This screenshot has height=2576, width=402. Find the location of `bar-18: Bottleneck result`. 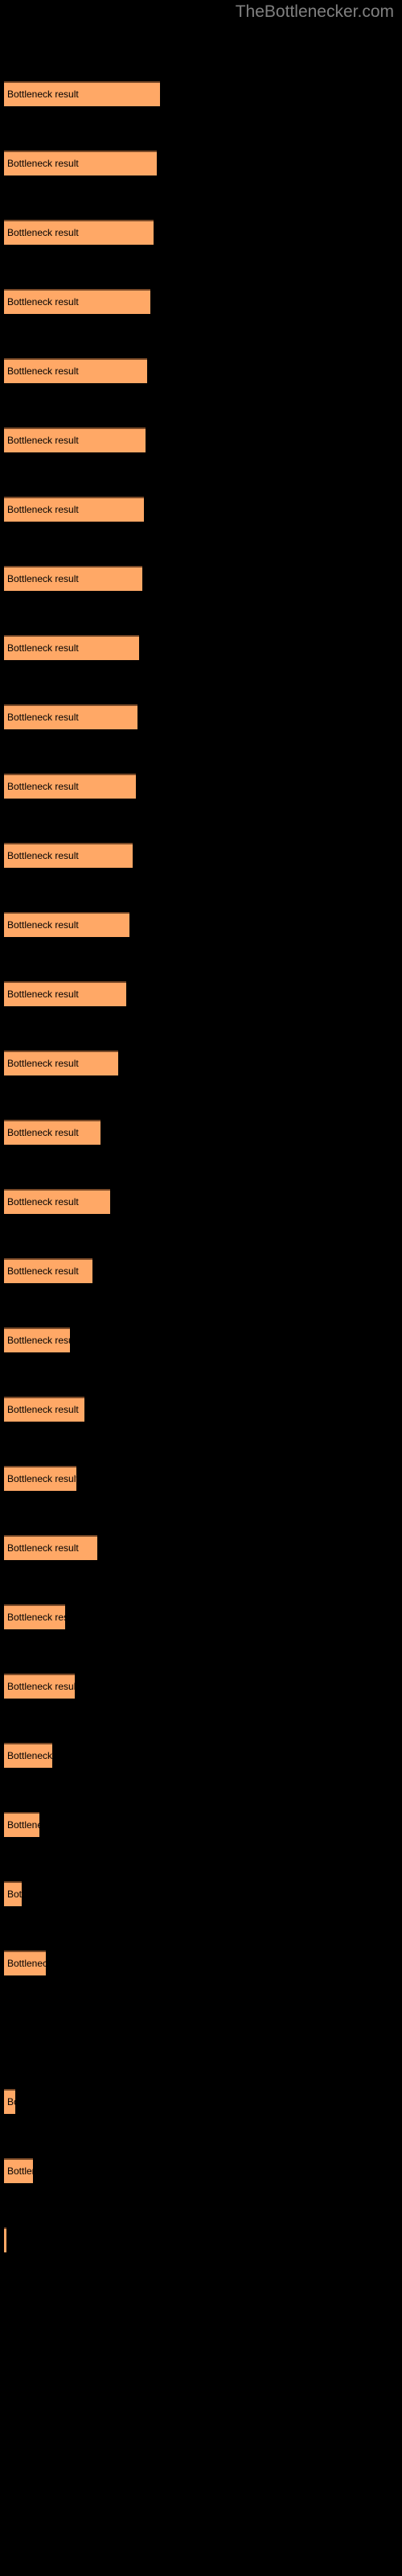

bar-18: Bottleneck result is located at coordinates (48, 1270).